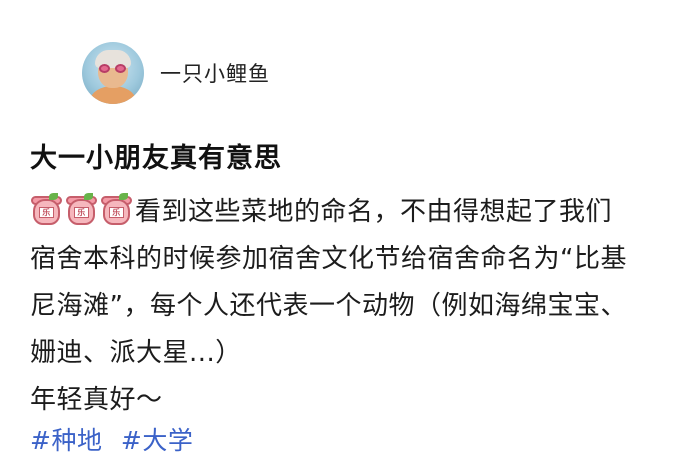 This screenshot has width=690, height=468. Describe the element at coordinates (374, 212) in the screenshot. I see `body-text: 看到这些菜地的命名，不由得想起了我们` at that location.